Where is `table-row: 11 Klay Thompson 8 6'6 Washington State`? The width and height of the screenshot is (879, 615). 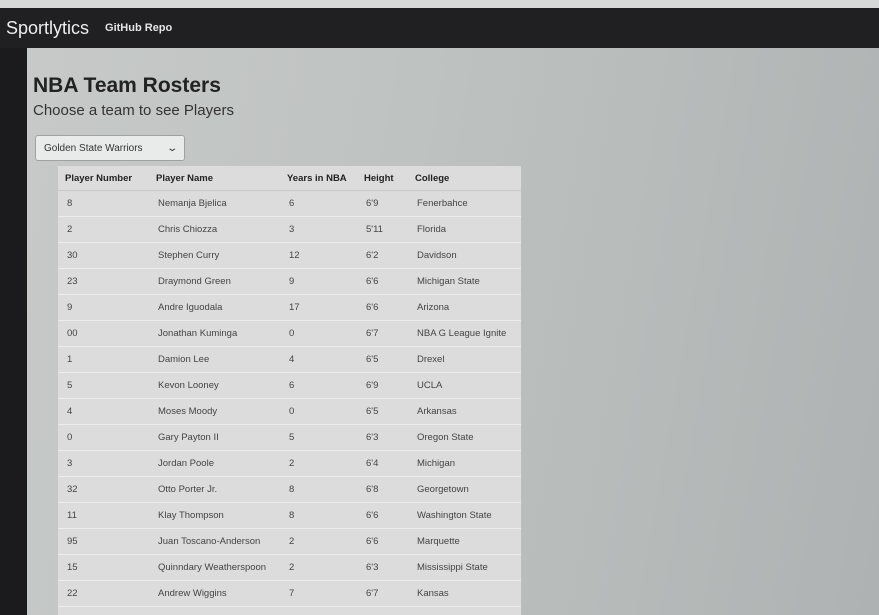
table-row: 11 Klay Thompson 8 6'6 Washington State is located at coordinates (289, 515).